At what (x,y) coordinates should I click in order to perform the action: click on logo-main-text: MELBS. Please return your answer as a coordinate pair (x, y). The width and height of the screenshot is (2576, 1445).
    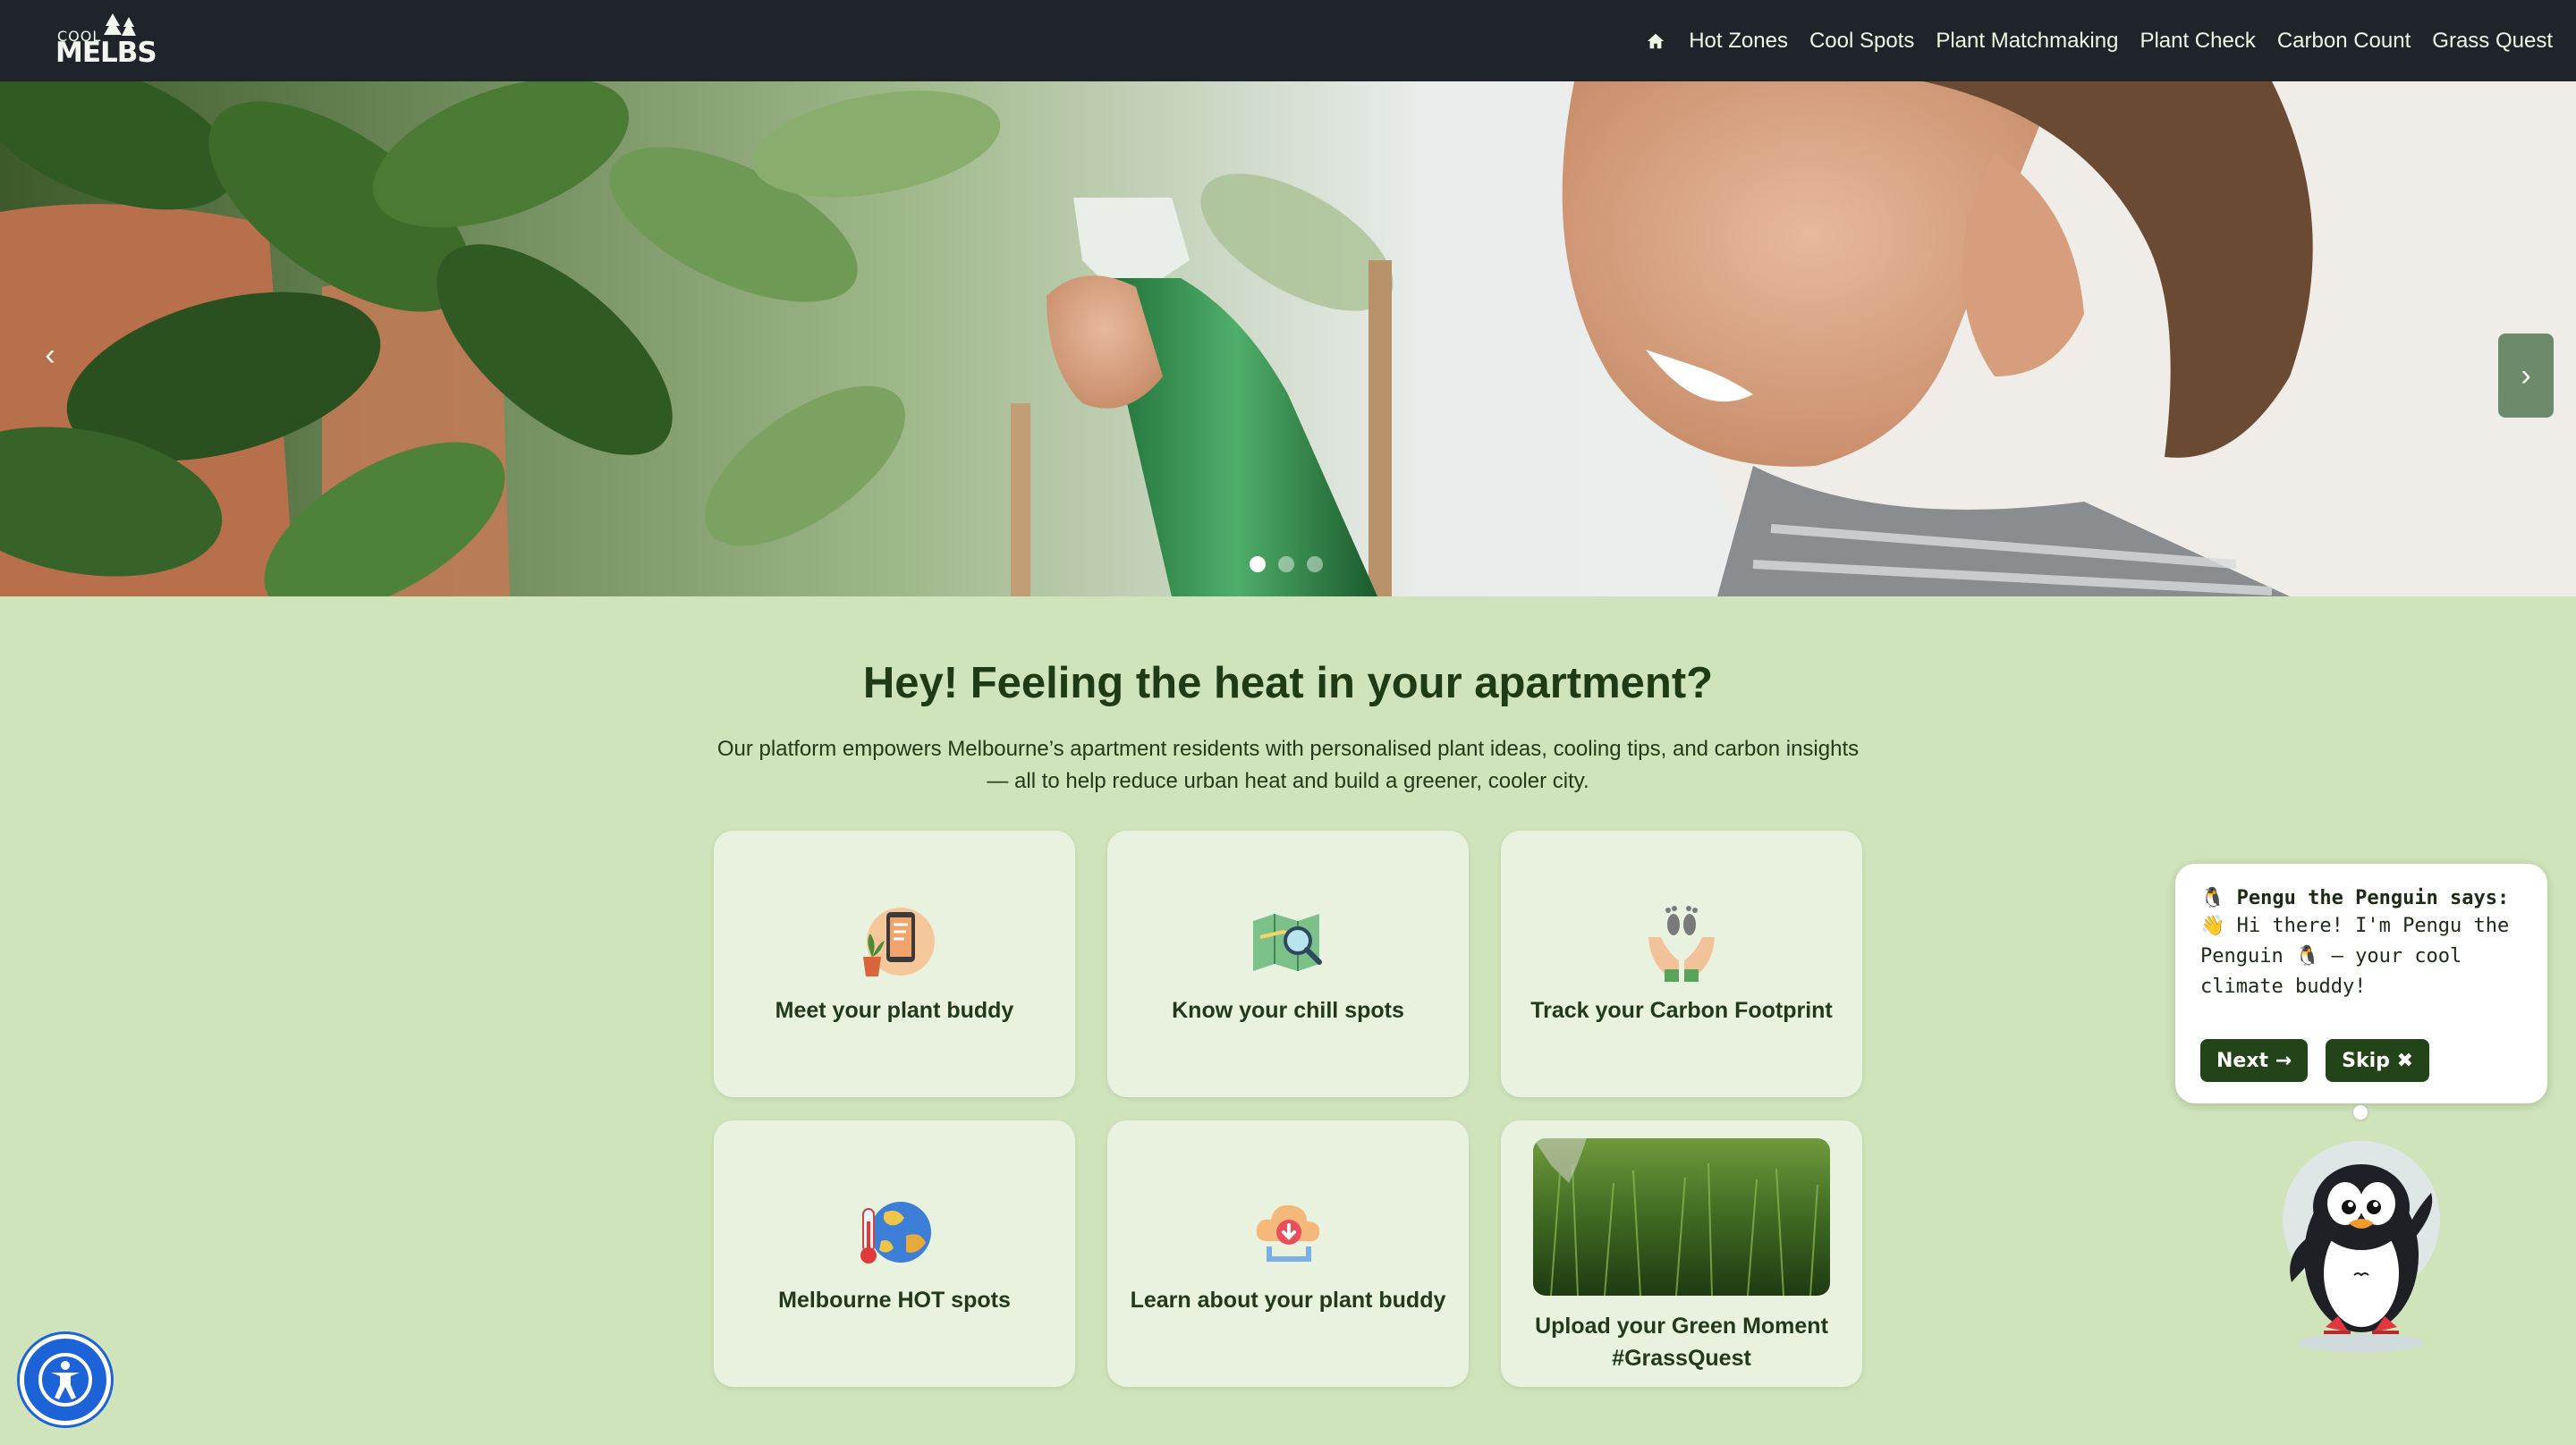
    Looking at the image, I should click on (106, 52).